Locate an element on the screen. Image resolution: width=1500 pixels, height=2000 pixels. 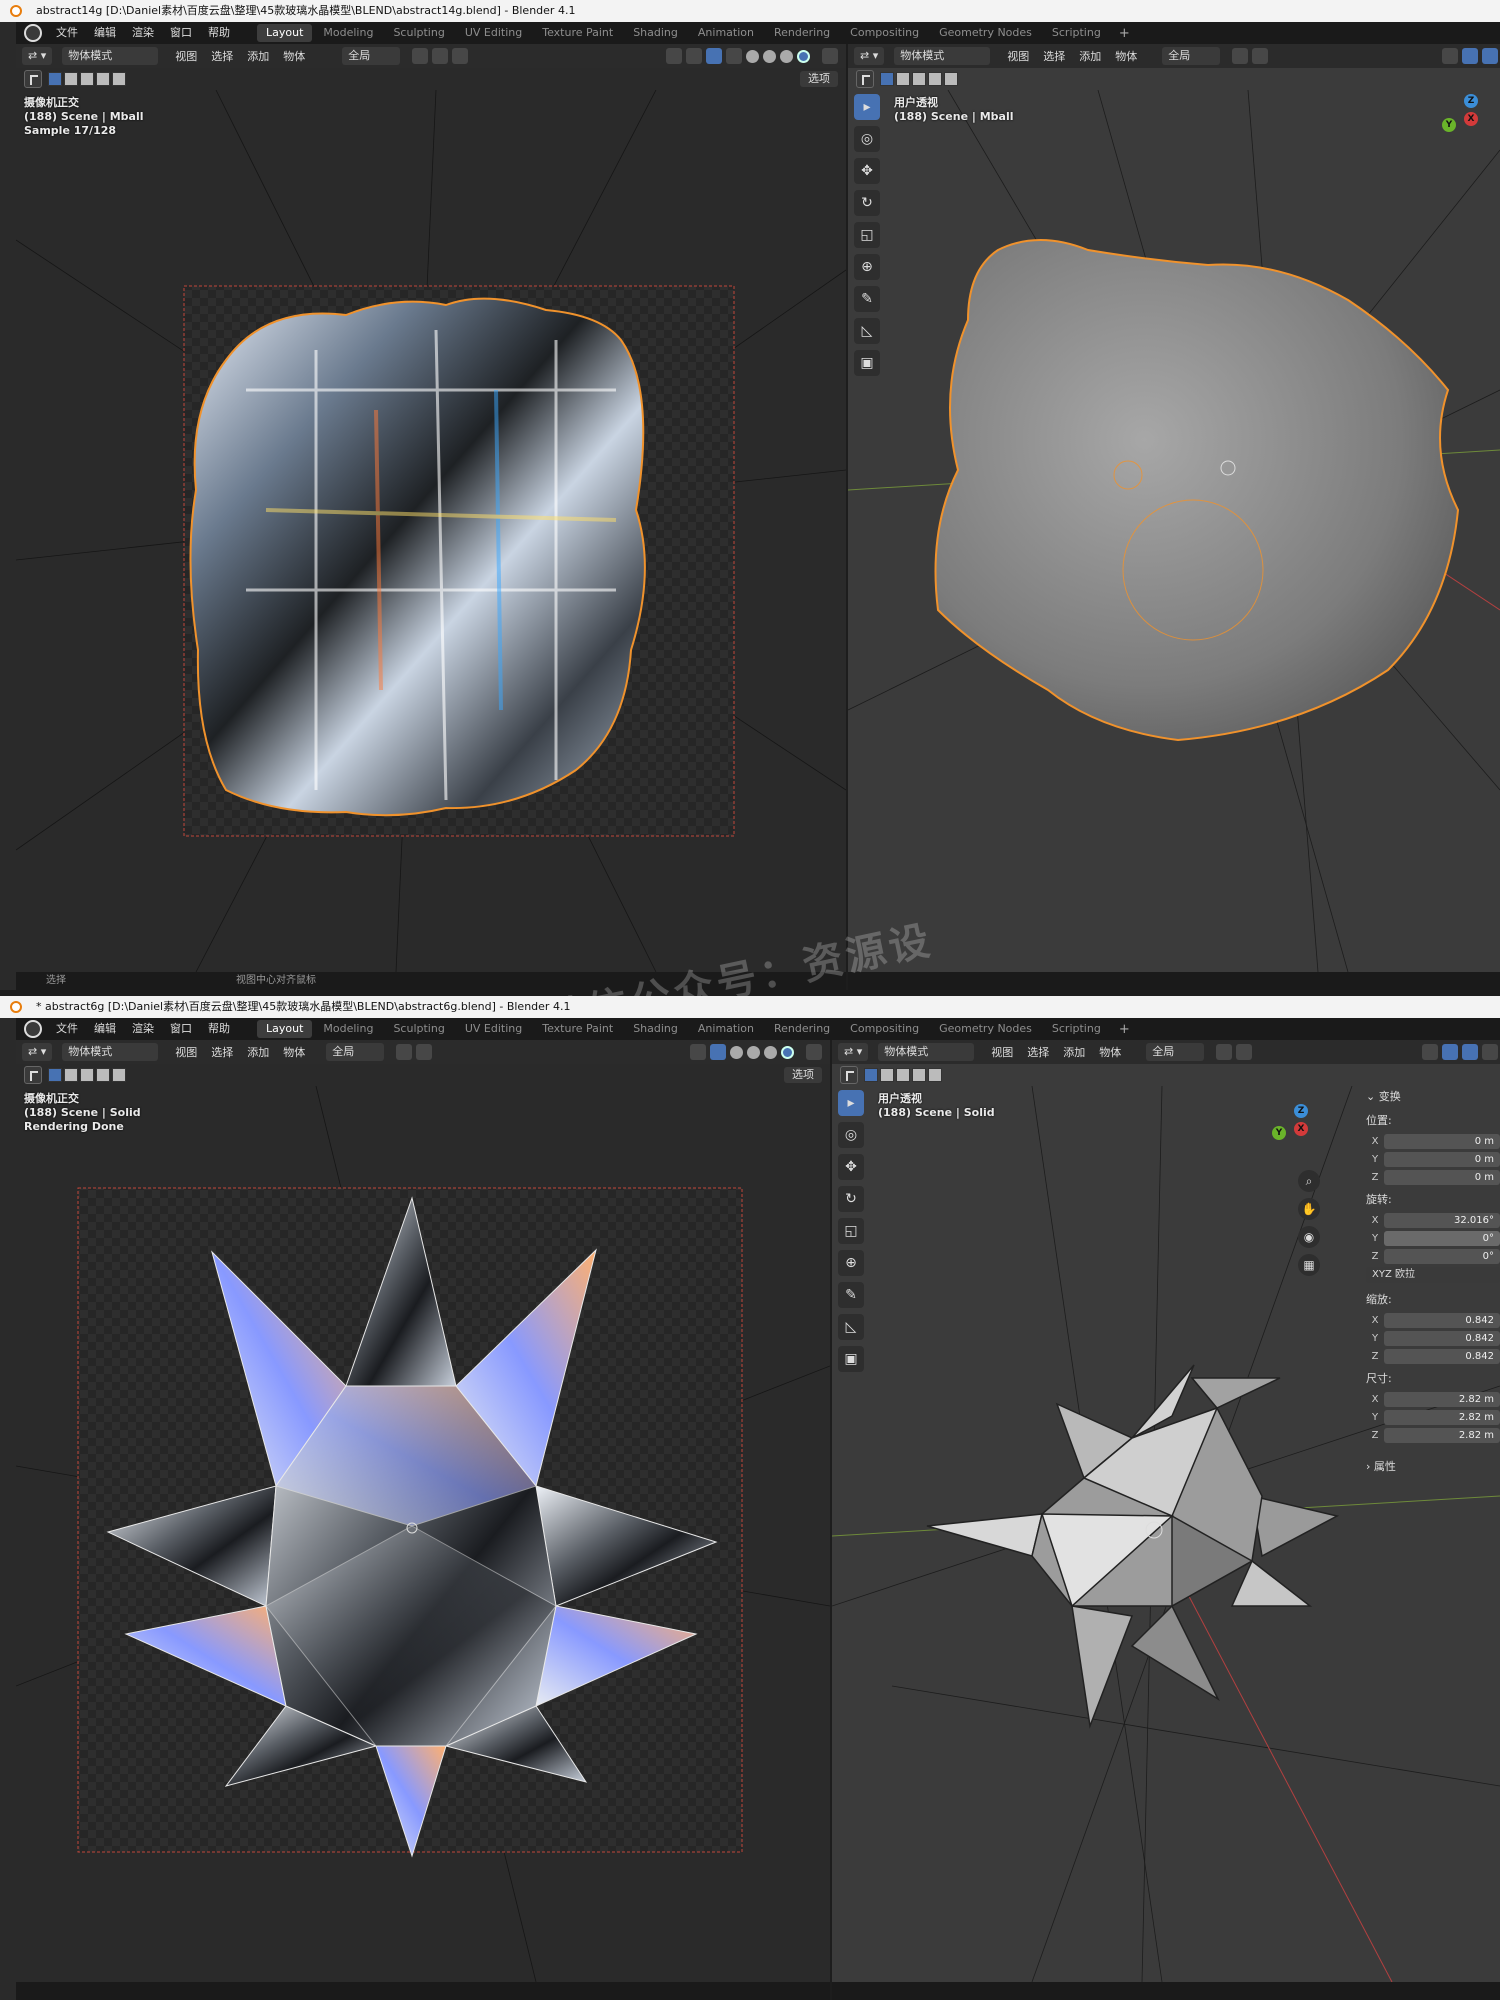
tab-shading: Shading is located at coordinates (655, 1029).